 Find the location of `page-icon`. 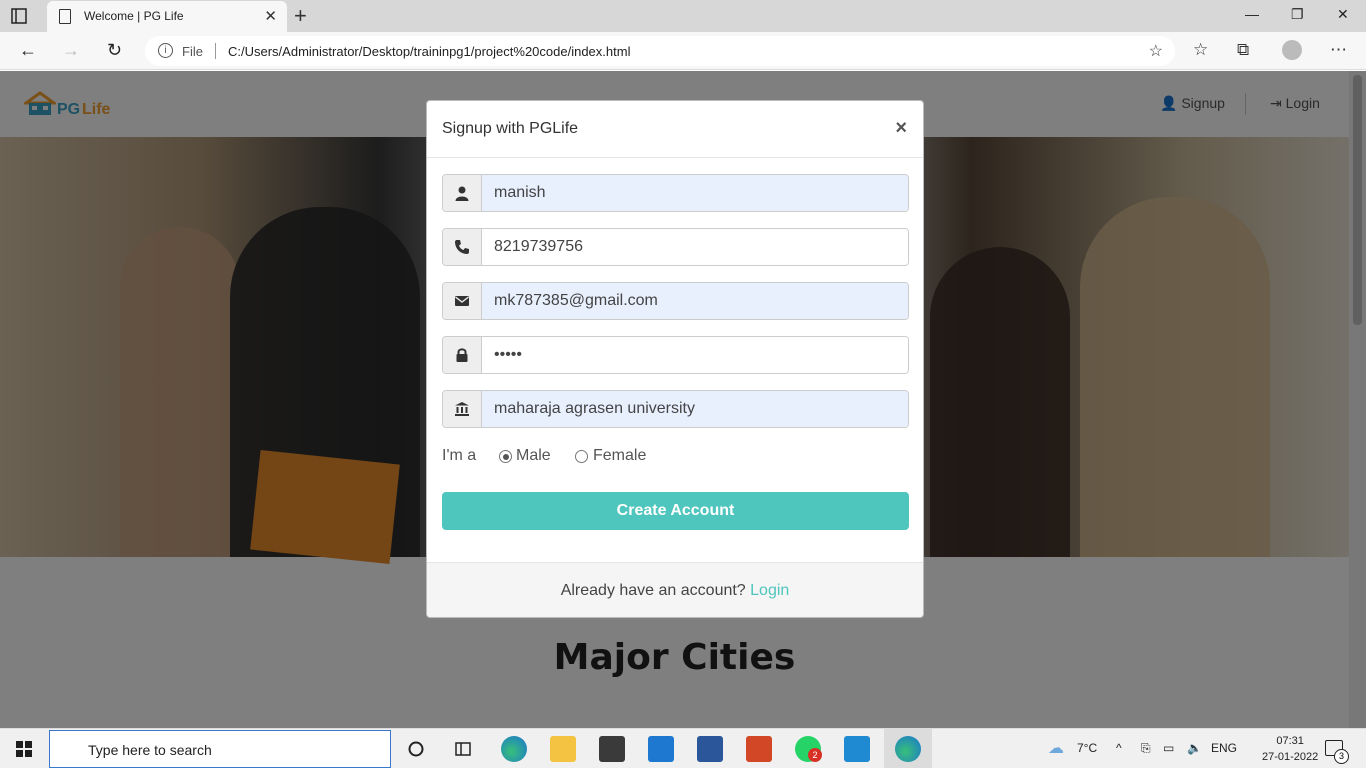

page-icon is located at coordinates (65, 16).